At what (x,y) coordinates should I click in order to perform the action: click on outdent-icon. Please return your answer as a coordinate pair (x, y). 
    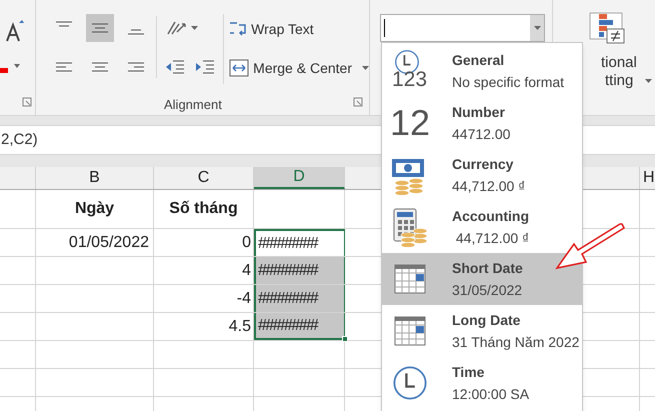
    Looking at the image, I should click on (174, 67).